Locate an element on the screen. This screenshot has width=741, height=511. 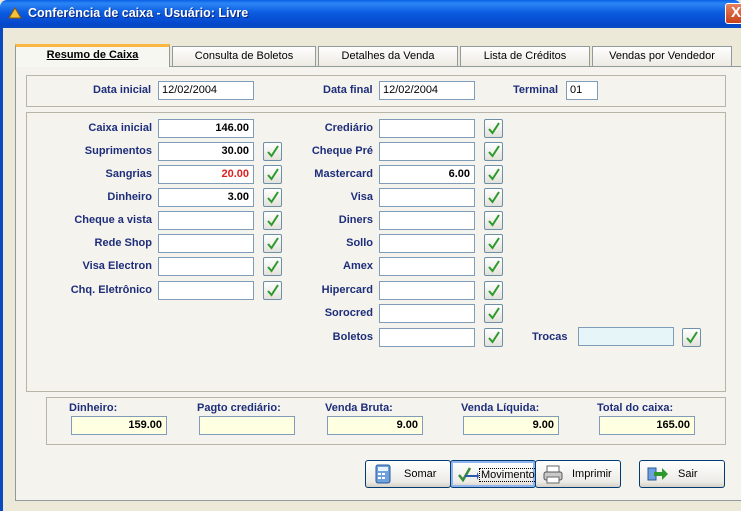
close-button: X is located at coordinates (733, 13).